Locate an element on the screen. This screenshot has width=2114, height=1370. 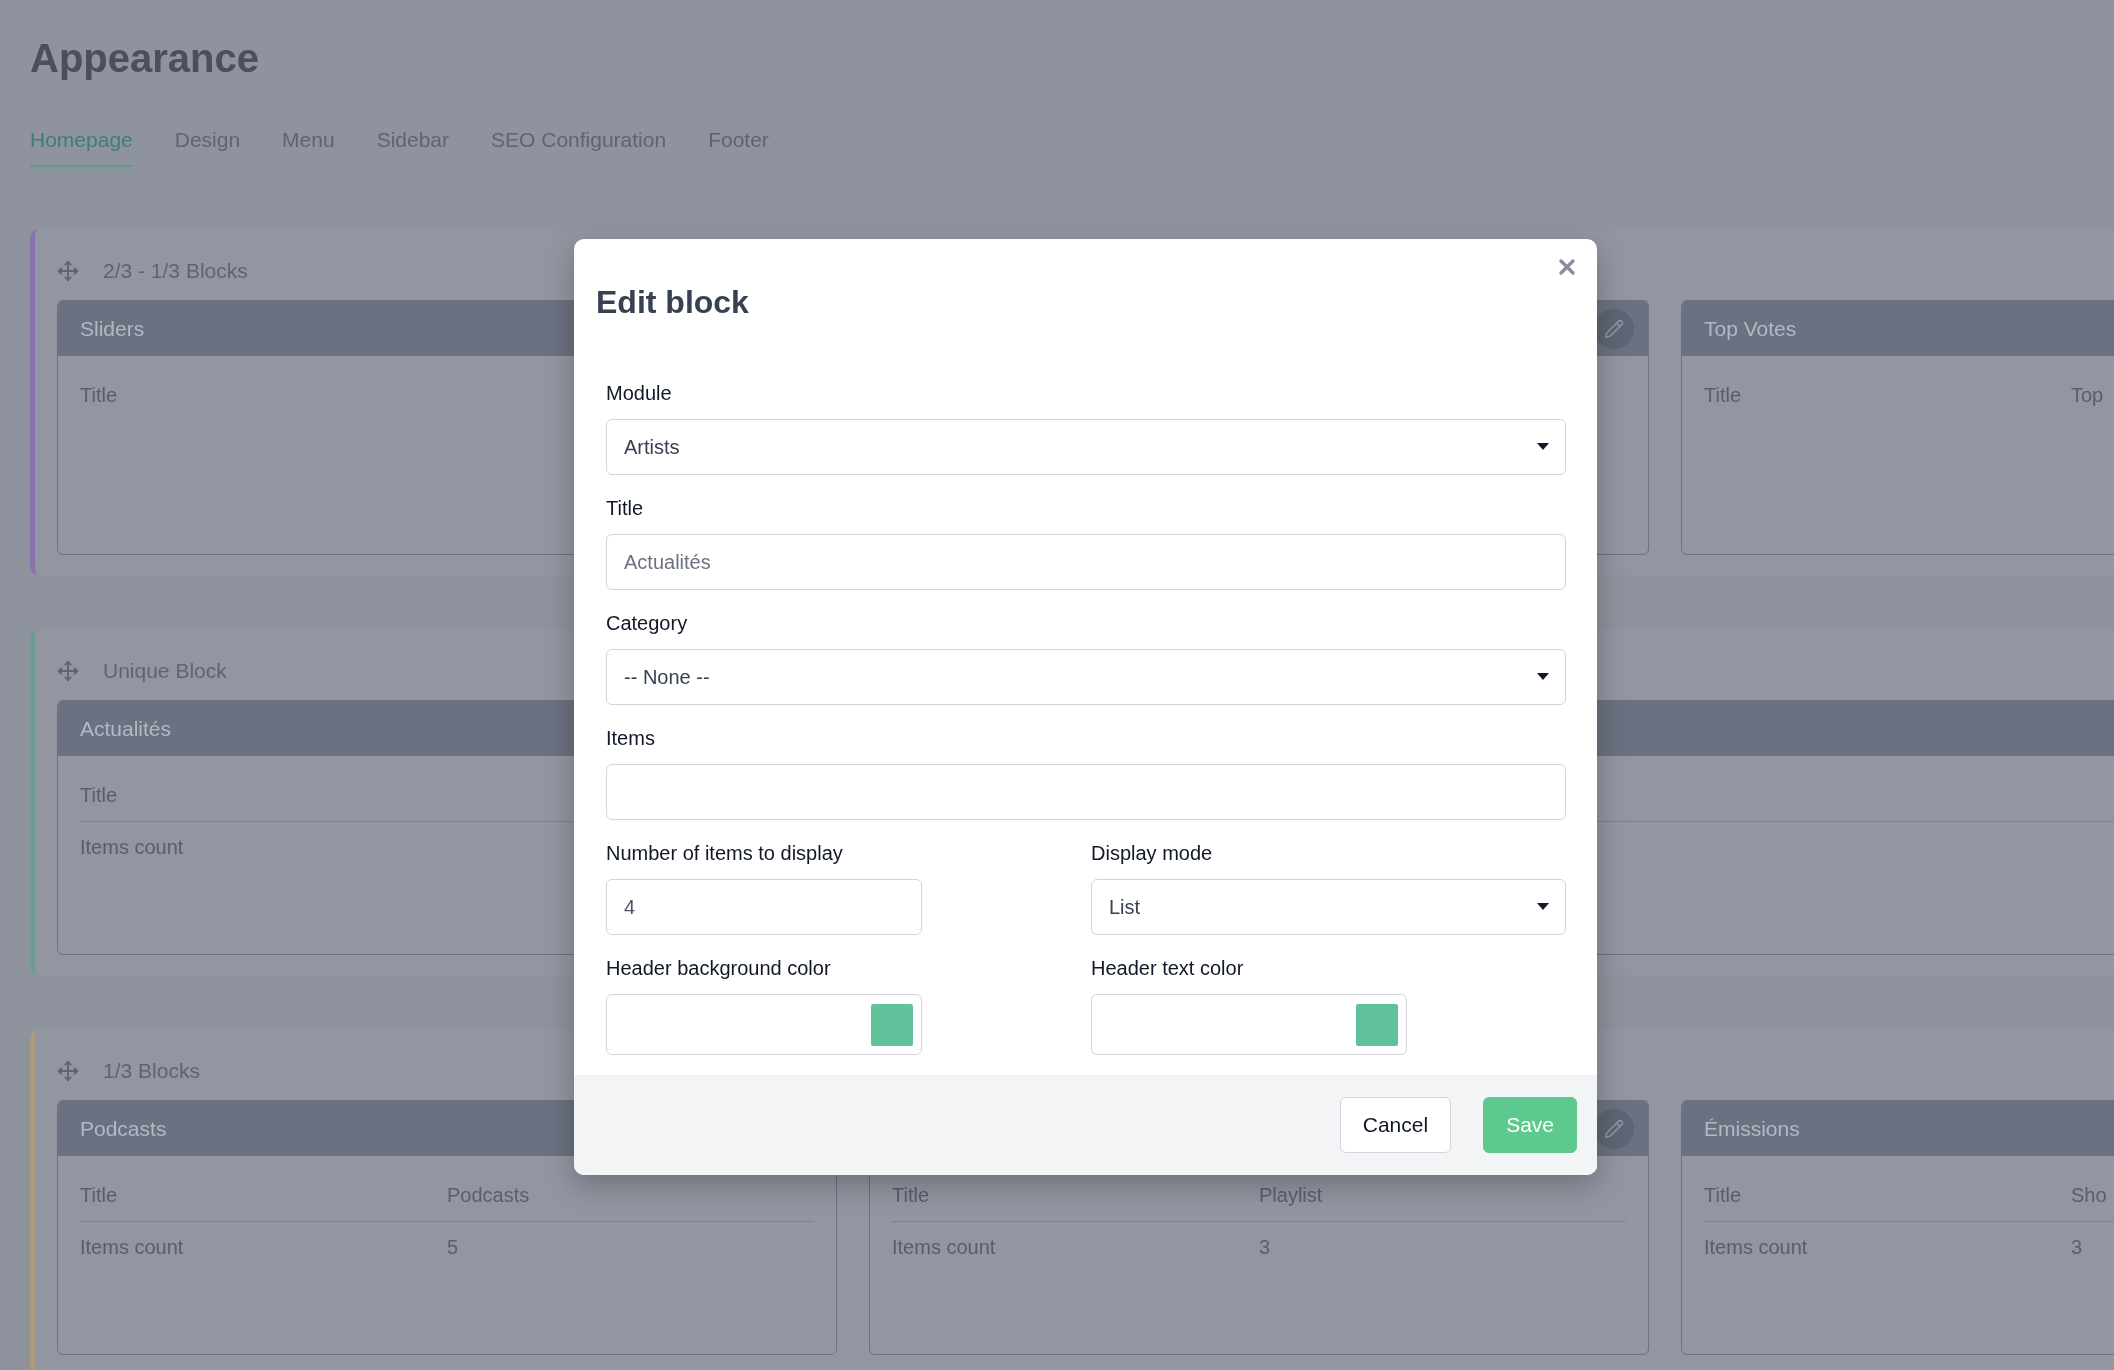
card-title: Actualités is located at coordinates (126, 728).